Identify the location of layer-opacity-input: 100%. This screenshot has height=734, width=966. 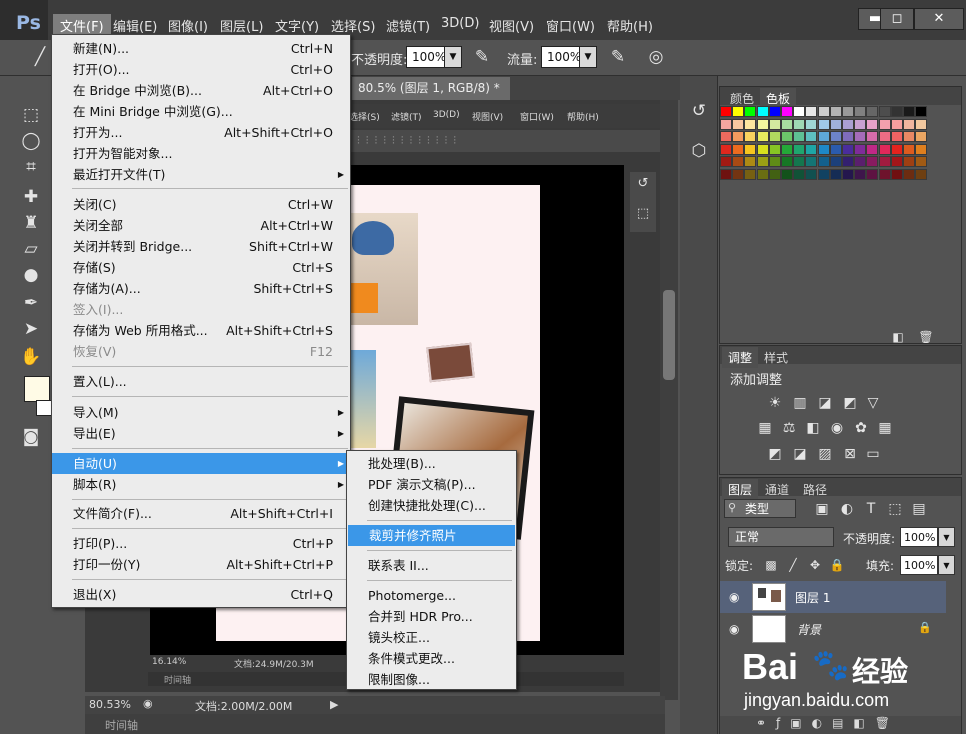
(919, 537).